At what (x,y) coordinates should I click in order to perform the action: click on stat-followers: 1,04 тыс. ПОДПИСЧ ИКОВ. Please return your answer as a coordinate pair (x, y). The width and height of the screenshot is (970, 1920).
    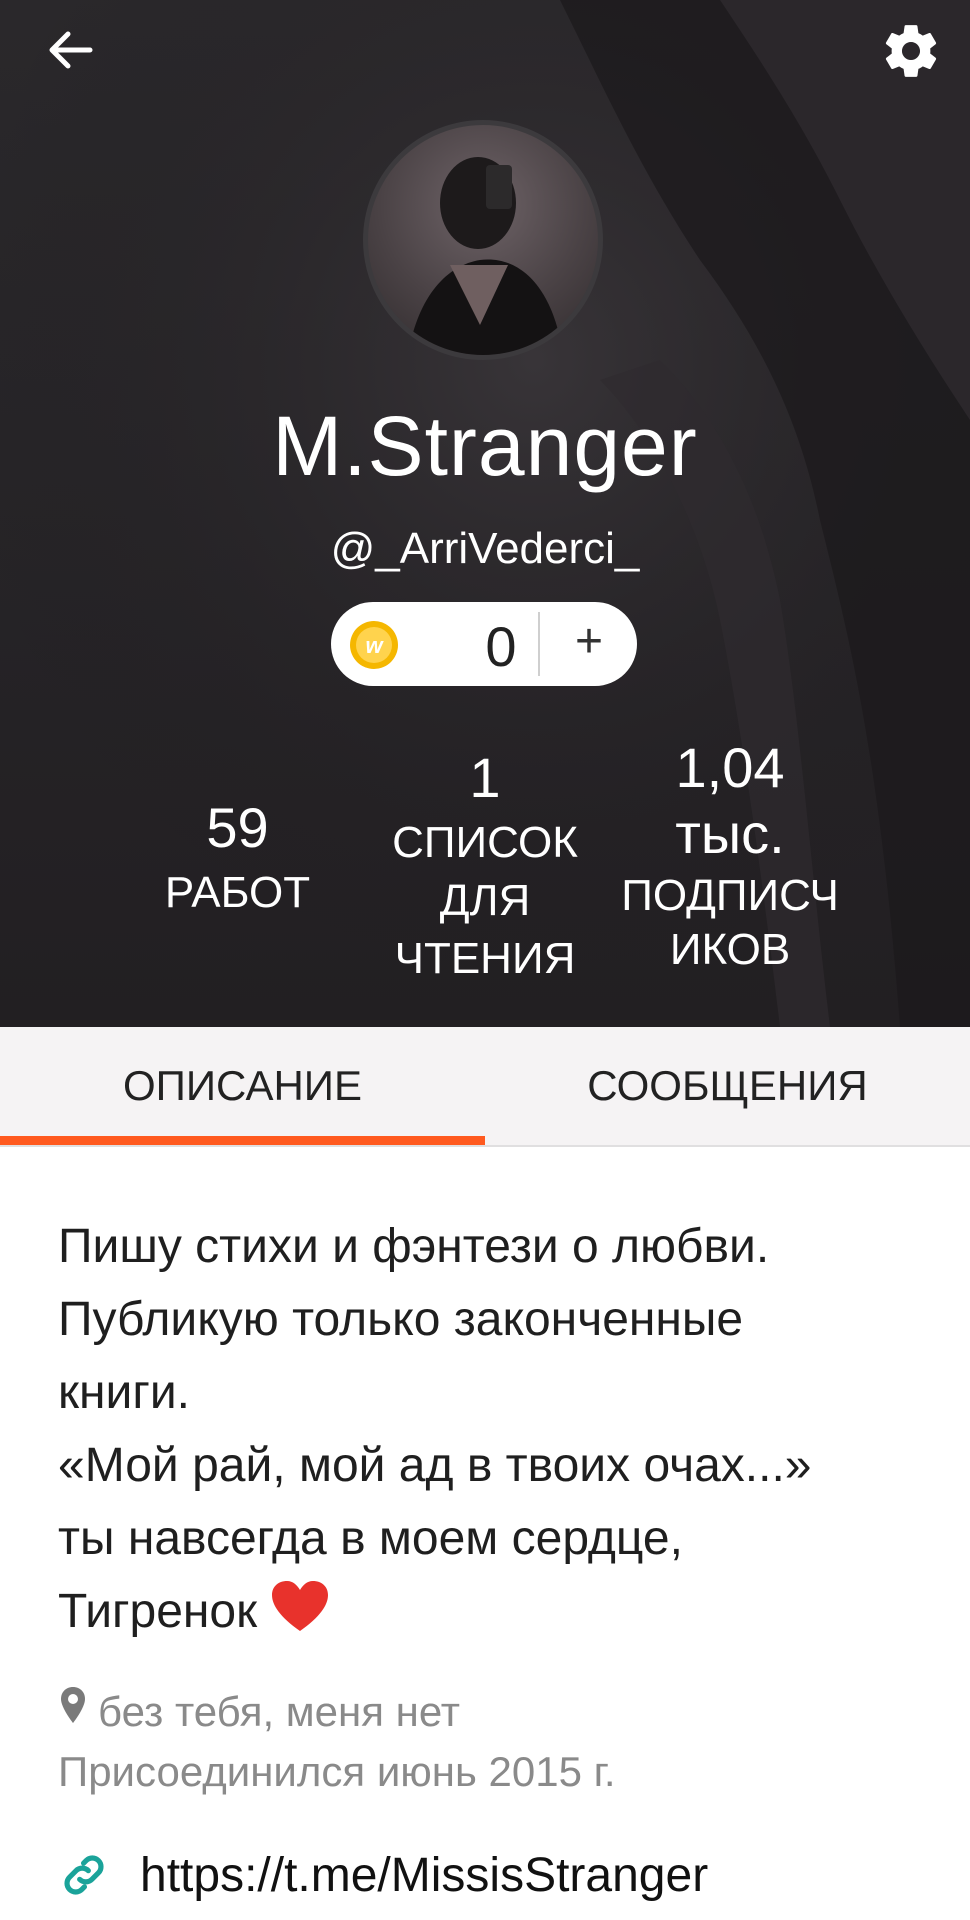
    Looking at the image, I should click on (730, 855).